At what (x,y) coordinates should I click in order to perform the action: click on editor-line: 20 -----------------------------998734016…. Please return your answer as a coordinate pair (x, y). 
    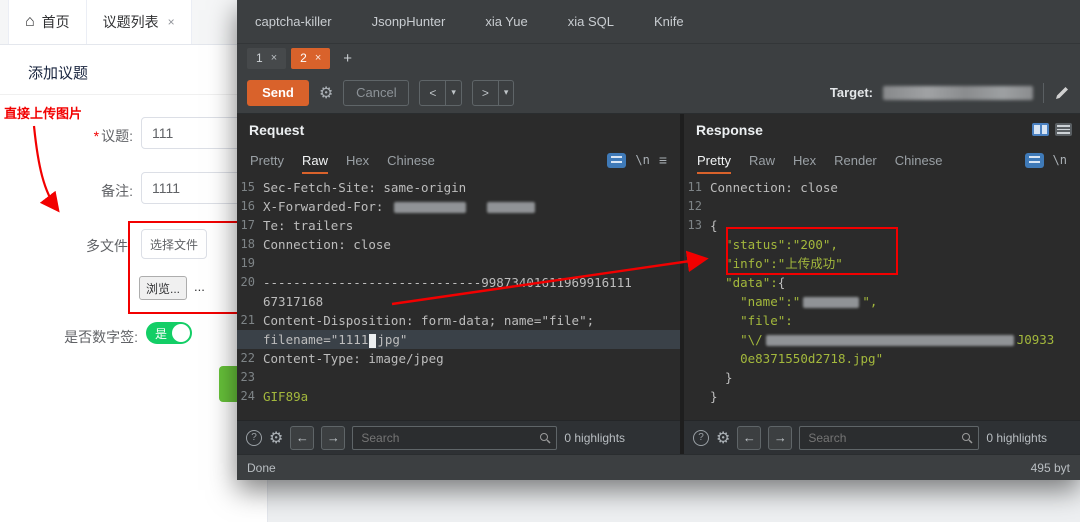
    Looking at the image, I should click on (458, 282).